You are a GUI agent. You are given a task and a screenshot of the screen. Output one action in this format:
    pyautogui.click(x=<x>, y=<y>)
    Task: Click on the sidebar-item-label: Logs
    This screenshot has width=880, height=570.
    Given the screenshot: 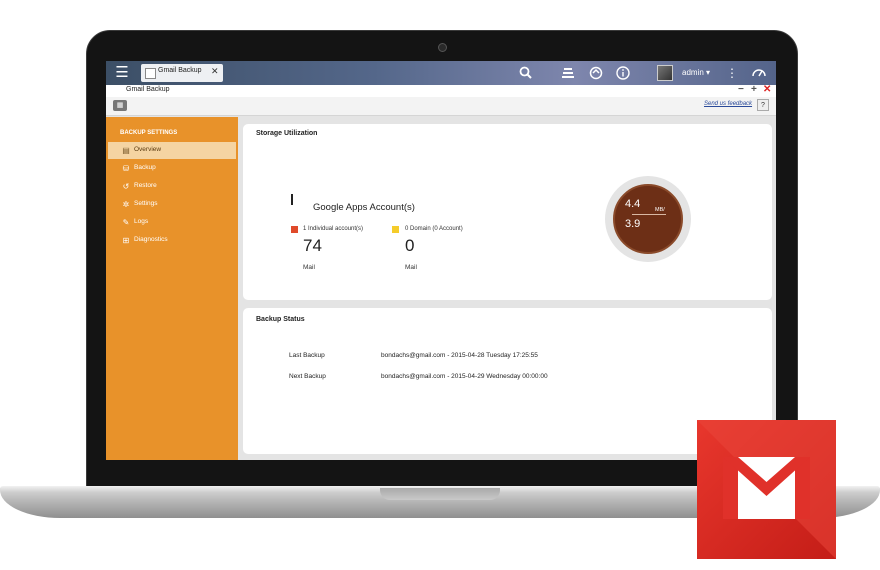 What is the action you would take?
    pyautogui.click(x=141, y=221)
    